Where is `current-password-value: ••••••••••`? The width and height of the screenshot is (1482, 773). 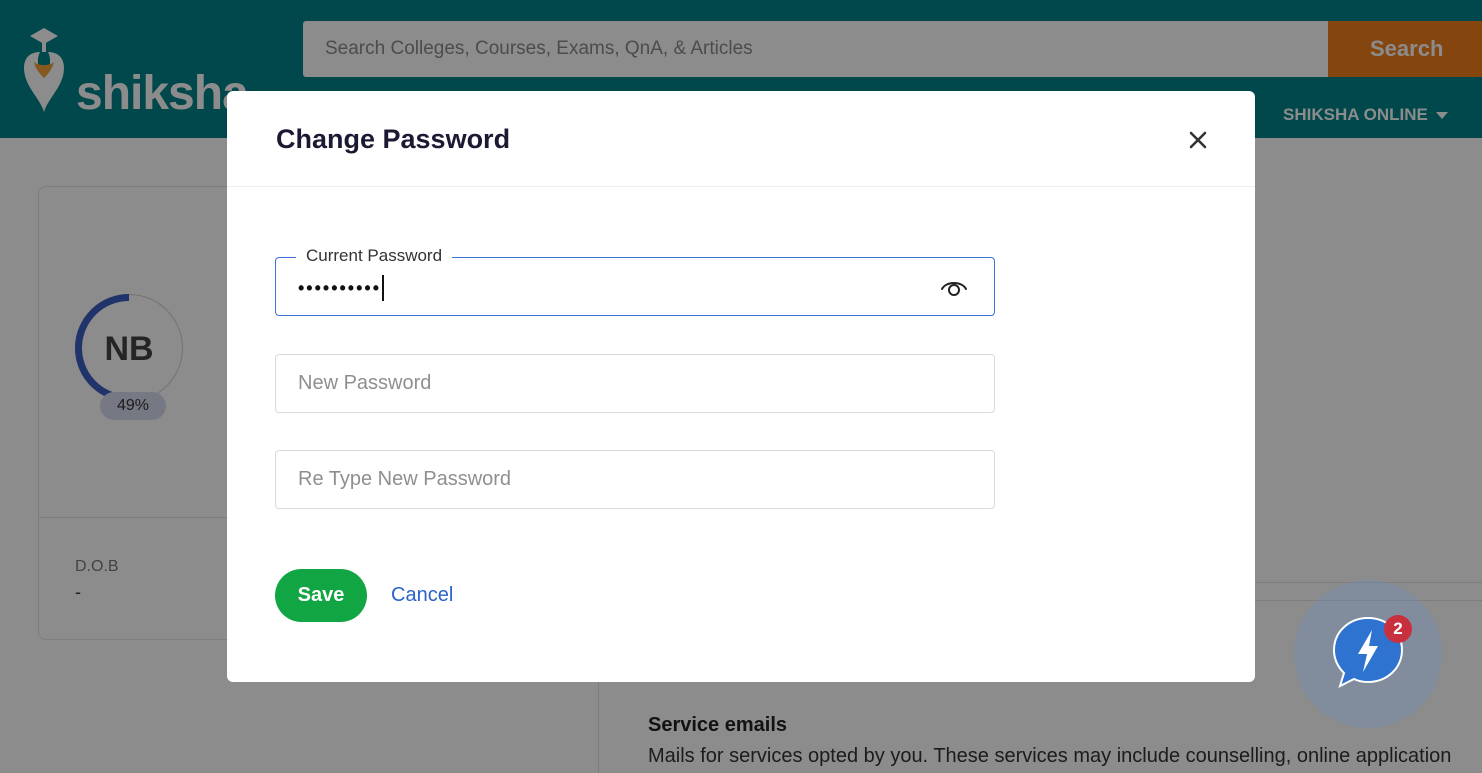
current-password-value: •••••••••• is located at coordinates (341, 288).